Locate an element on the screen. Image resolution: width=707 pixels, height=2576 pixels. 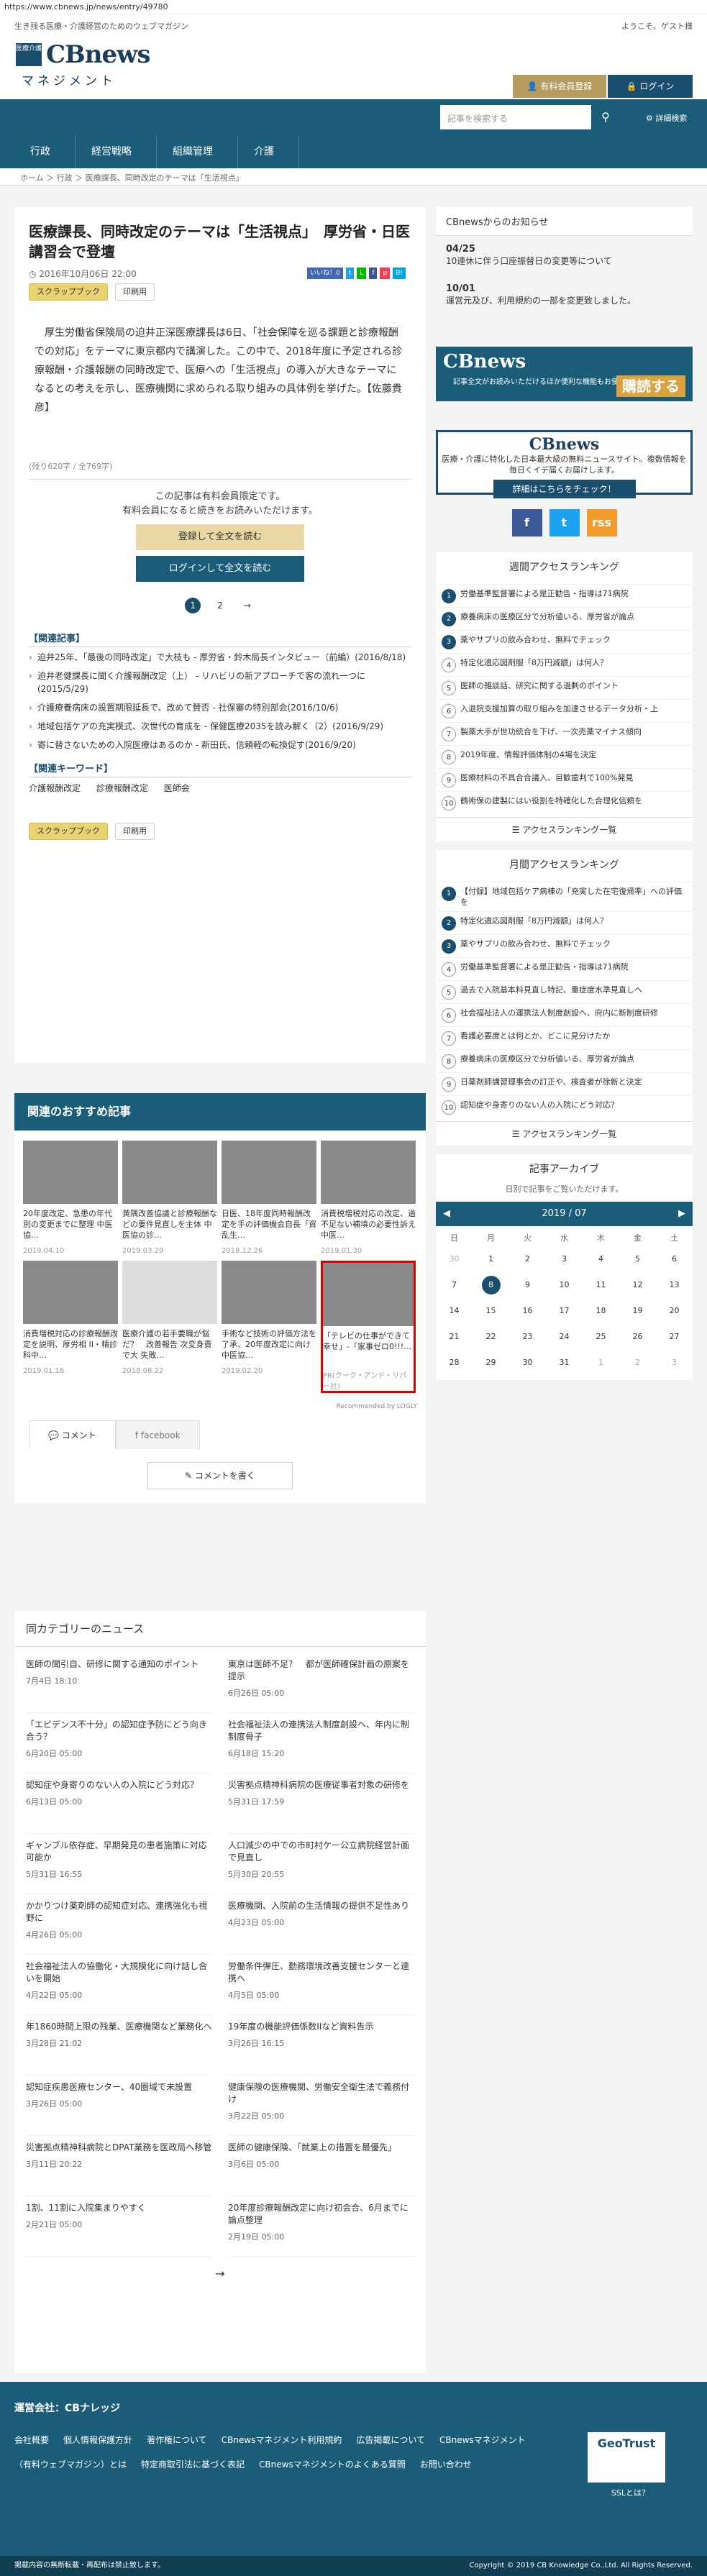
footer-link: 特定商取引法に基づく表記 is located at coordinates (193, 2464).